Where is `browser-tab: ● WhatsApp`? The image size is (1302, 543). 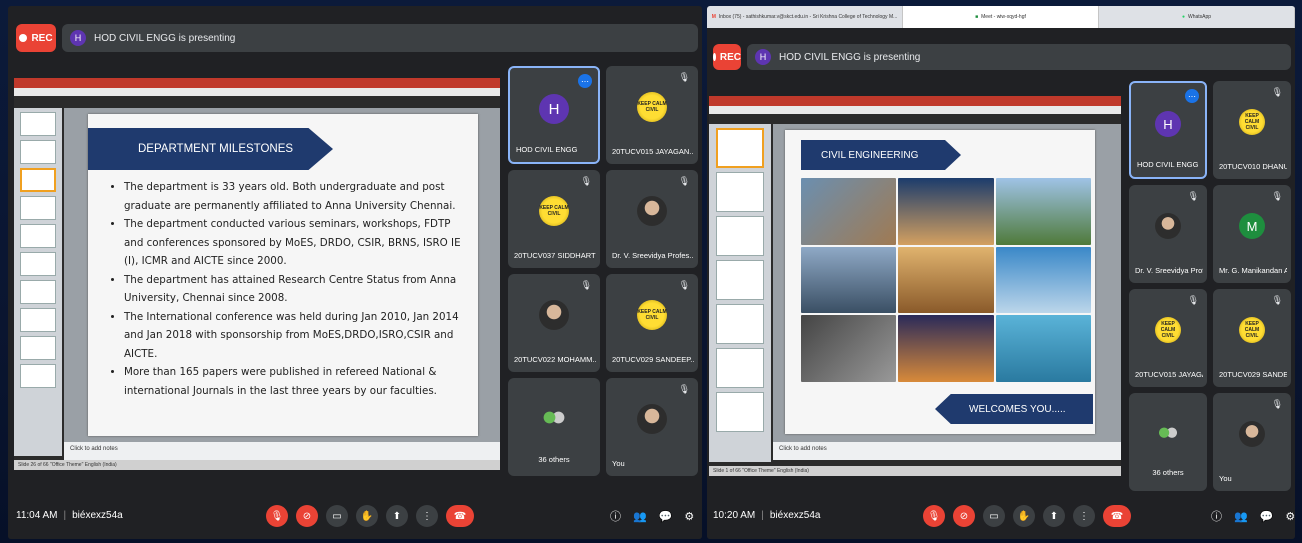 browser-tab: ● WhatsApp is located at coordinates (1197, 17).